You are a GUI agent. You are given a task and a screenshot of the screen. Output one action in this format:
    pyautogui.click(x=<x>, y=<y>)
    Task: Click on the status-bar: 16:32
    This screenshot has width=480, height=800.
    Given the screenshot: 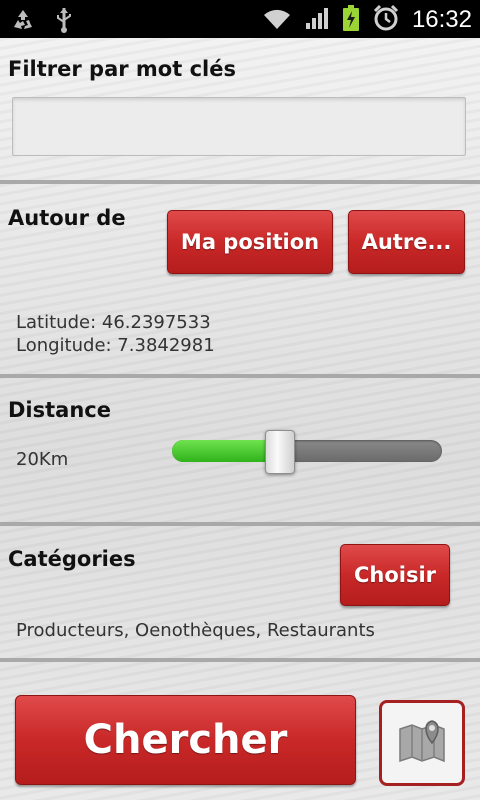 What is the action you would take?
    pyautogui.click(x=240, y=19)
    